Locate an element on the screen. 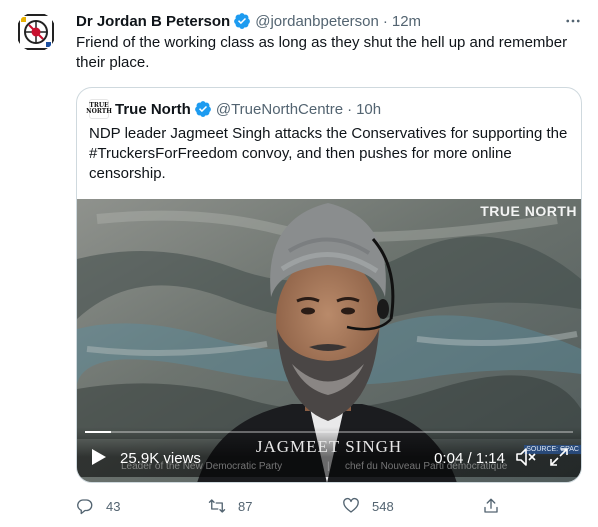  volume-muted-icon is located at coordinates (526, 457).